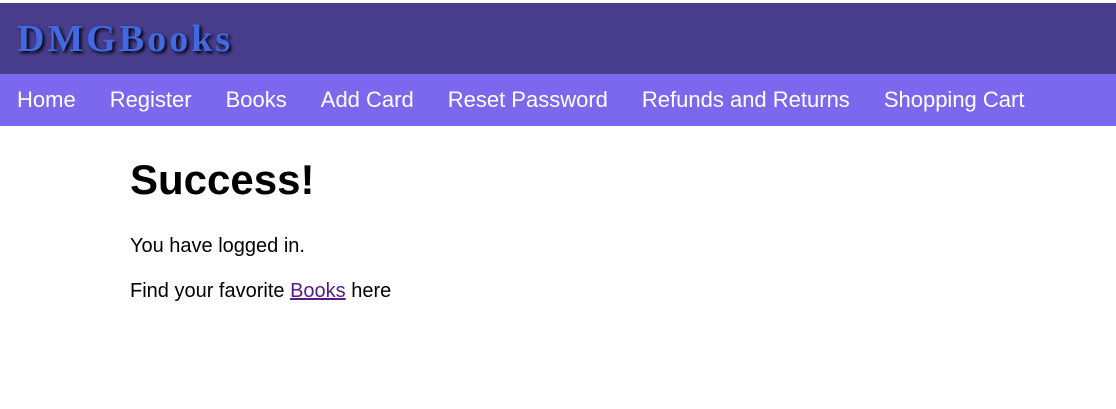 This screenshot has width=1116, height=409. Describe the element at coordinates (367, 100) in the screenshot. I see `nav-item-add-card: Add Card` at that location.